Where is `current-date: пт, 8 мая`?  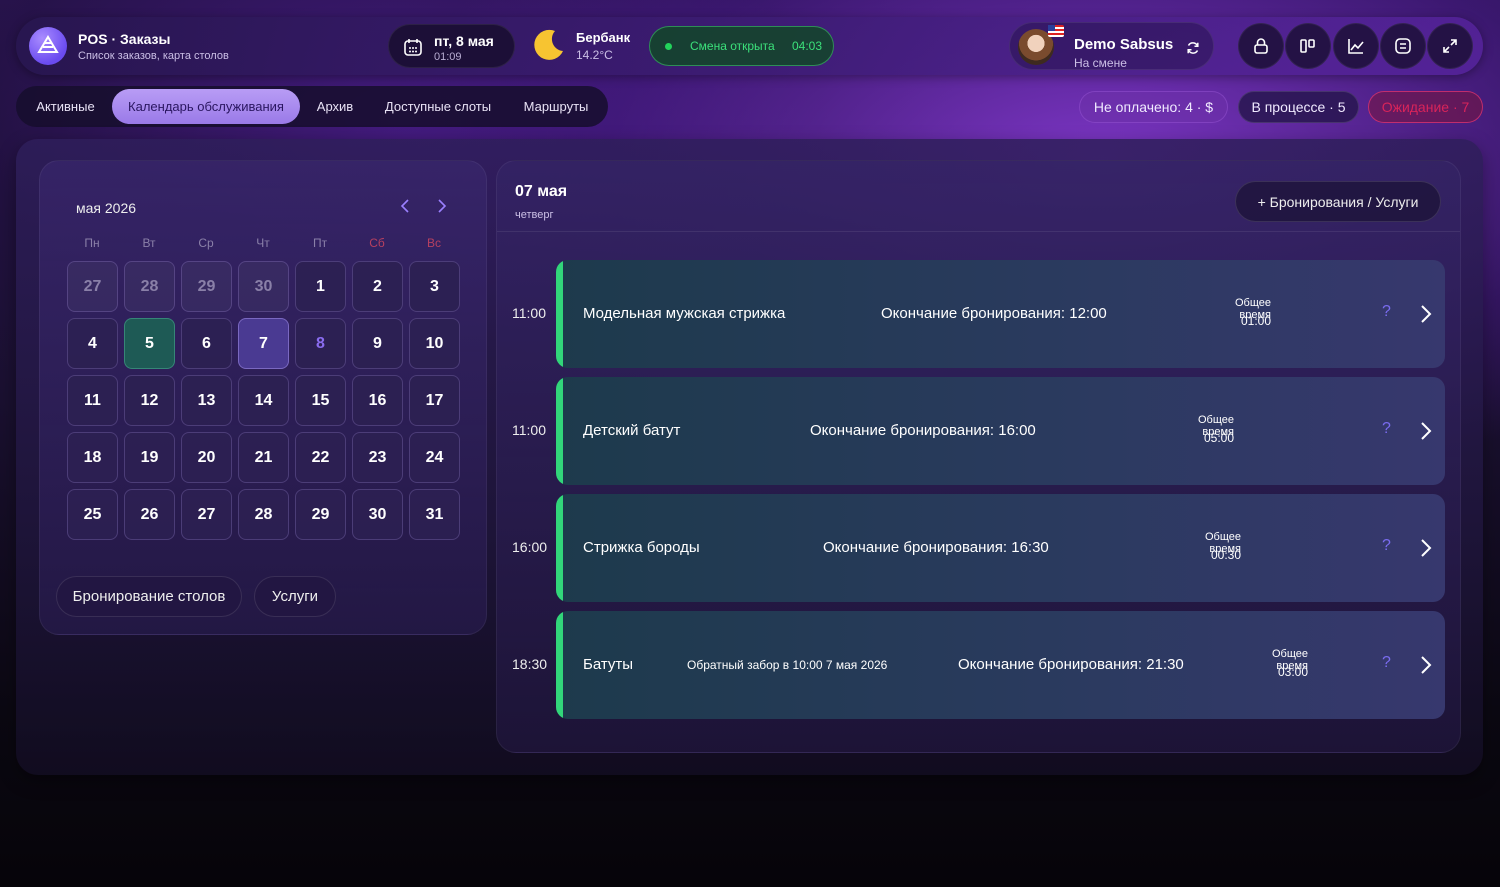 current-date: пт, 8 мая is located at coordinates (464, 41).